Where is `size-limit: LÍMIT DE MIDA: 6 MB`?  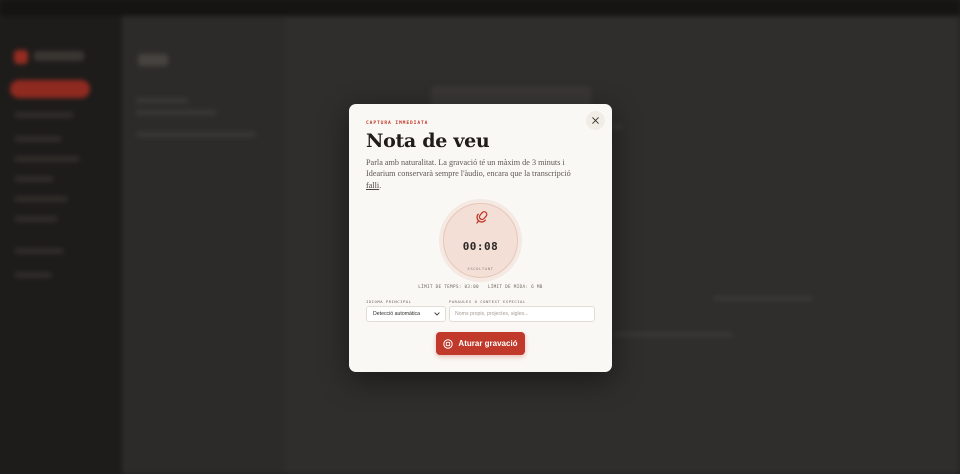 size-limit: LÍMIT DE MIDA: 6 MB is located at coordinates (515, 287).